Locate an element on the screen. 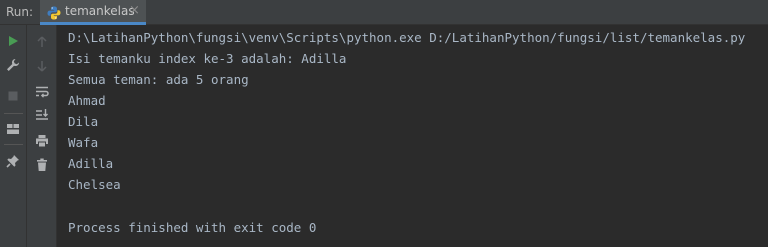 This screenshot has height=247, width=768. run-toolbar-primary is located at coordinates (13, 136).